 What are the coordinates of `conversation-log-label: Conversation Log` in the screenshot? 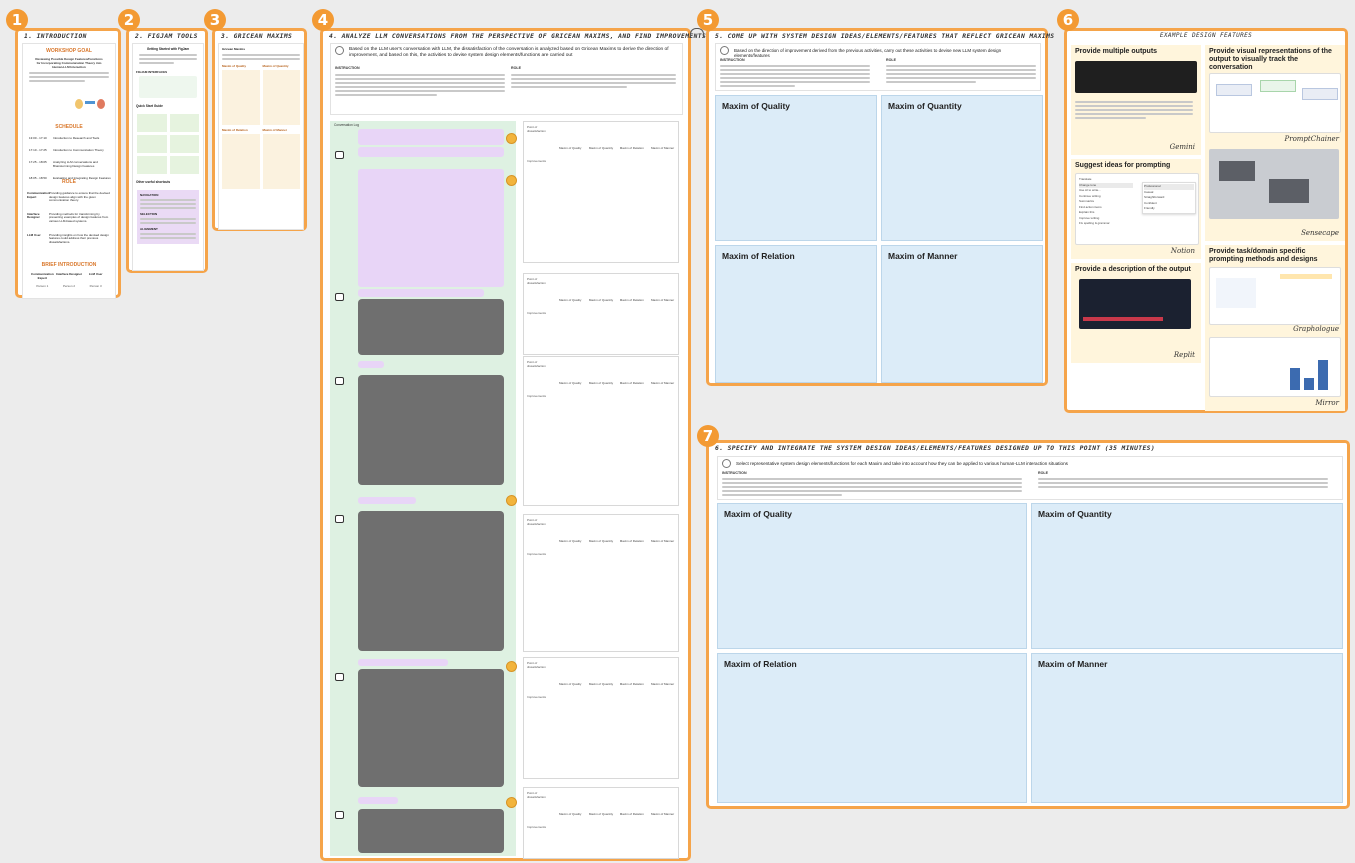 It's located at (346, 125).